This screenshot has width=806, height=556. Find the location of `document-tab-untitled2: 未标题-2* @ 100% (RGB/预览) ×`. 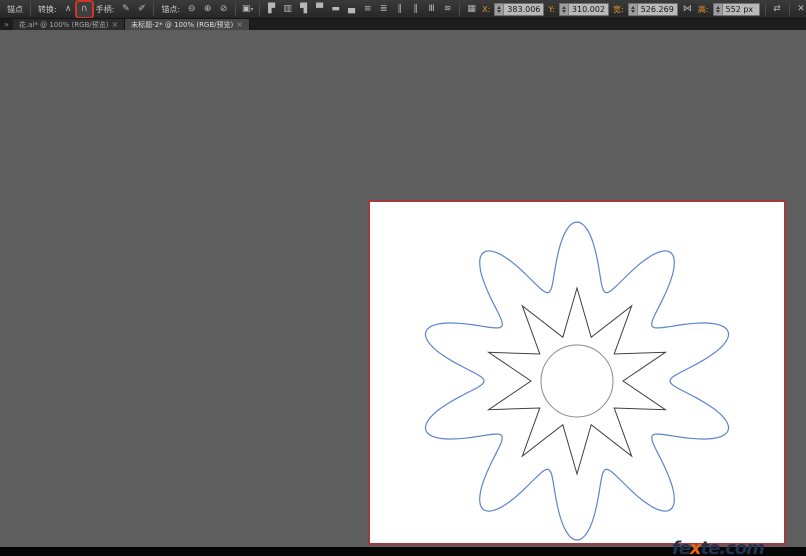

document-tab-untitled2: 未标题-2* @ 100% (RGB/预览) × is located at coordinates (187, 24).